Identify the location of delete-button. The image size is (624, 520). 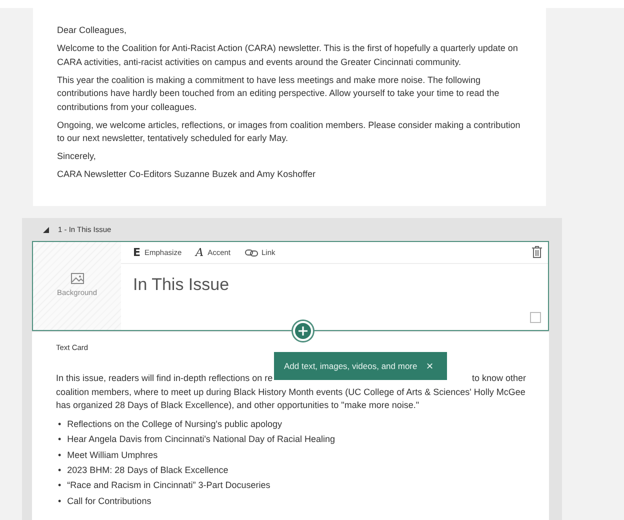
(537, 252).